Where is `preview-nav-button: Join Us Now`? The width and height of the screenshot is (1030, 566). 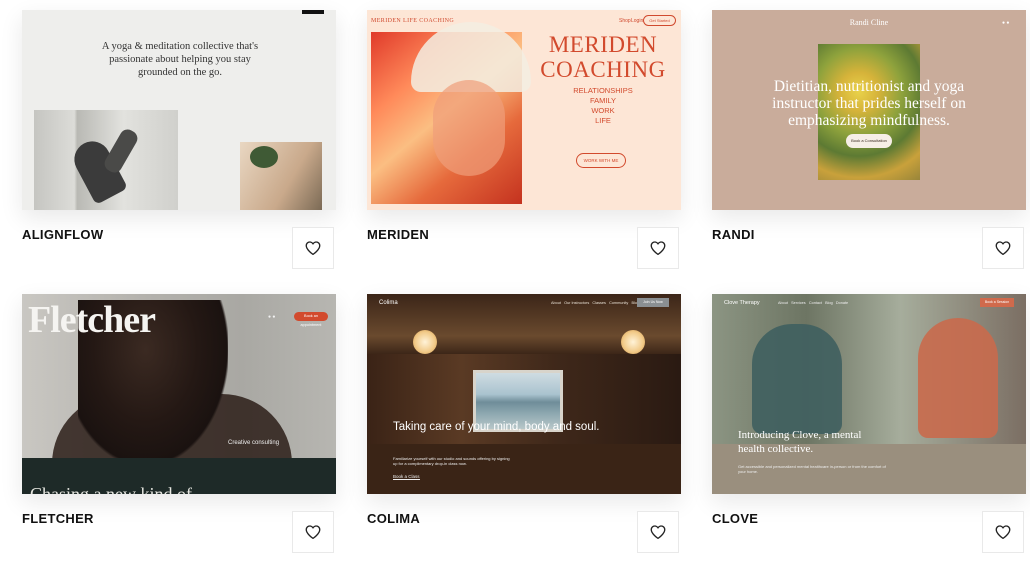 preview-nav-button: Join Us Now is located at coordinates (653, 302).